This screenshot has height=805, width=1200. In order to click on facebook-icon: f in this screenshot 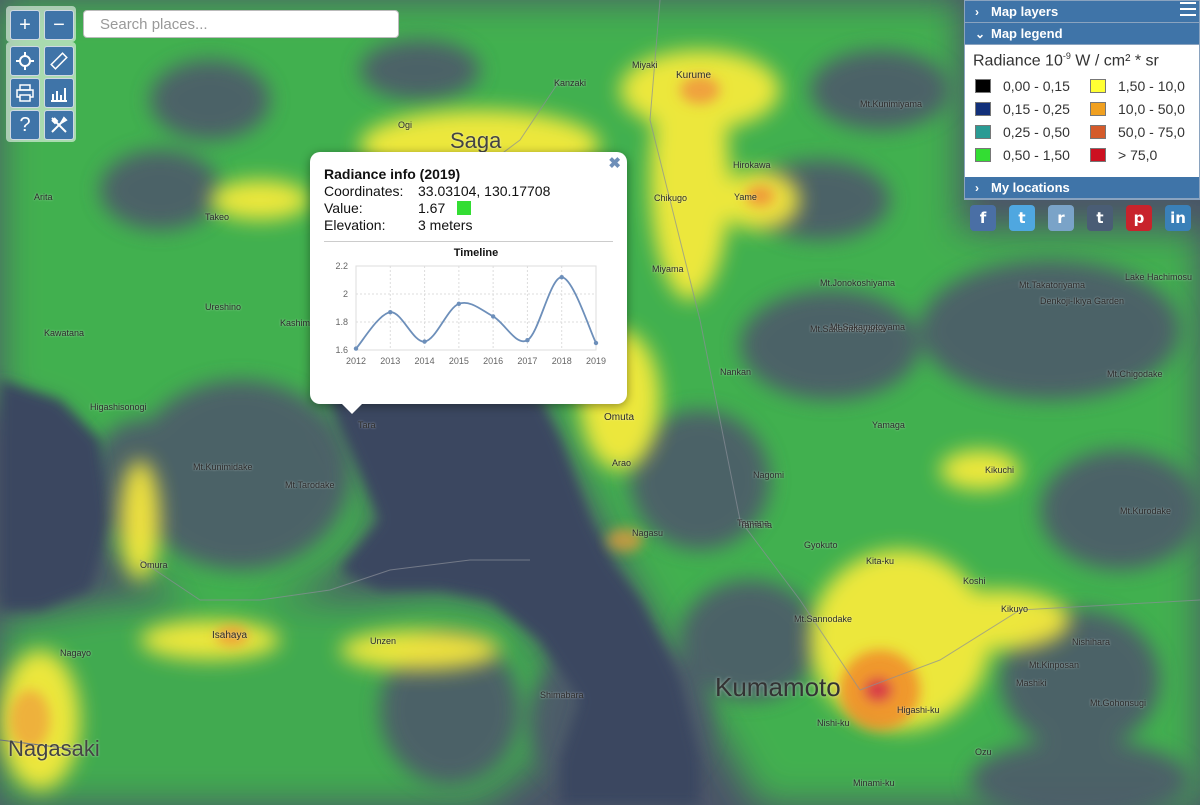, I will do `click(983, 218)`.